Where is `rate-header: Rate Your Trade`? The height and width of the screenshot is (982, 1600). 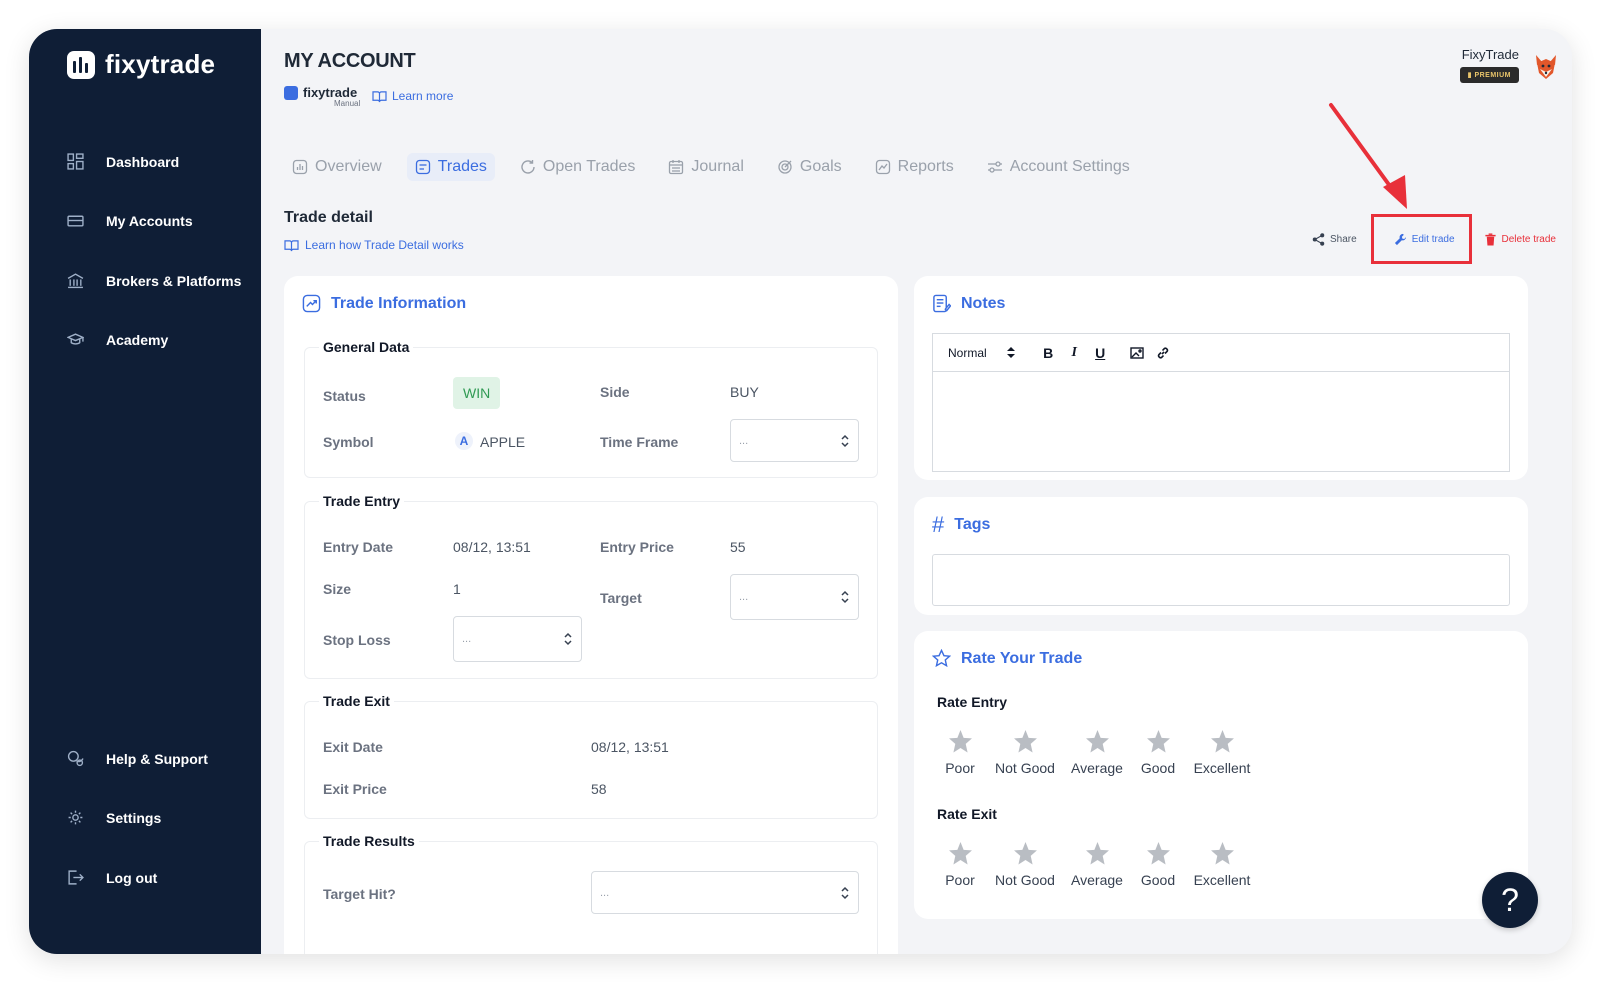
rate-header: Rate Your Trade is located at coordinates (1007, 658).